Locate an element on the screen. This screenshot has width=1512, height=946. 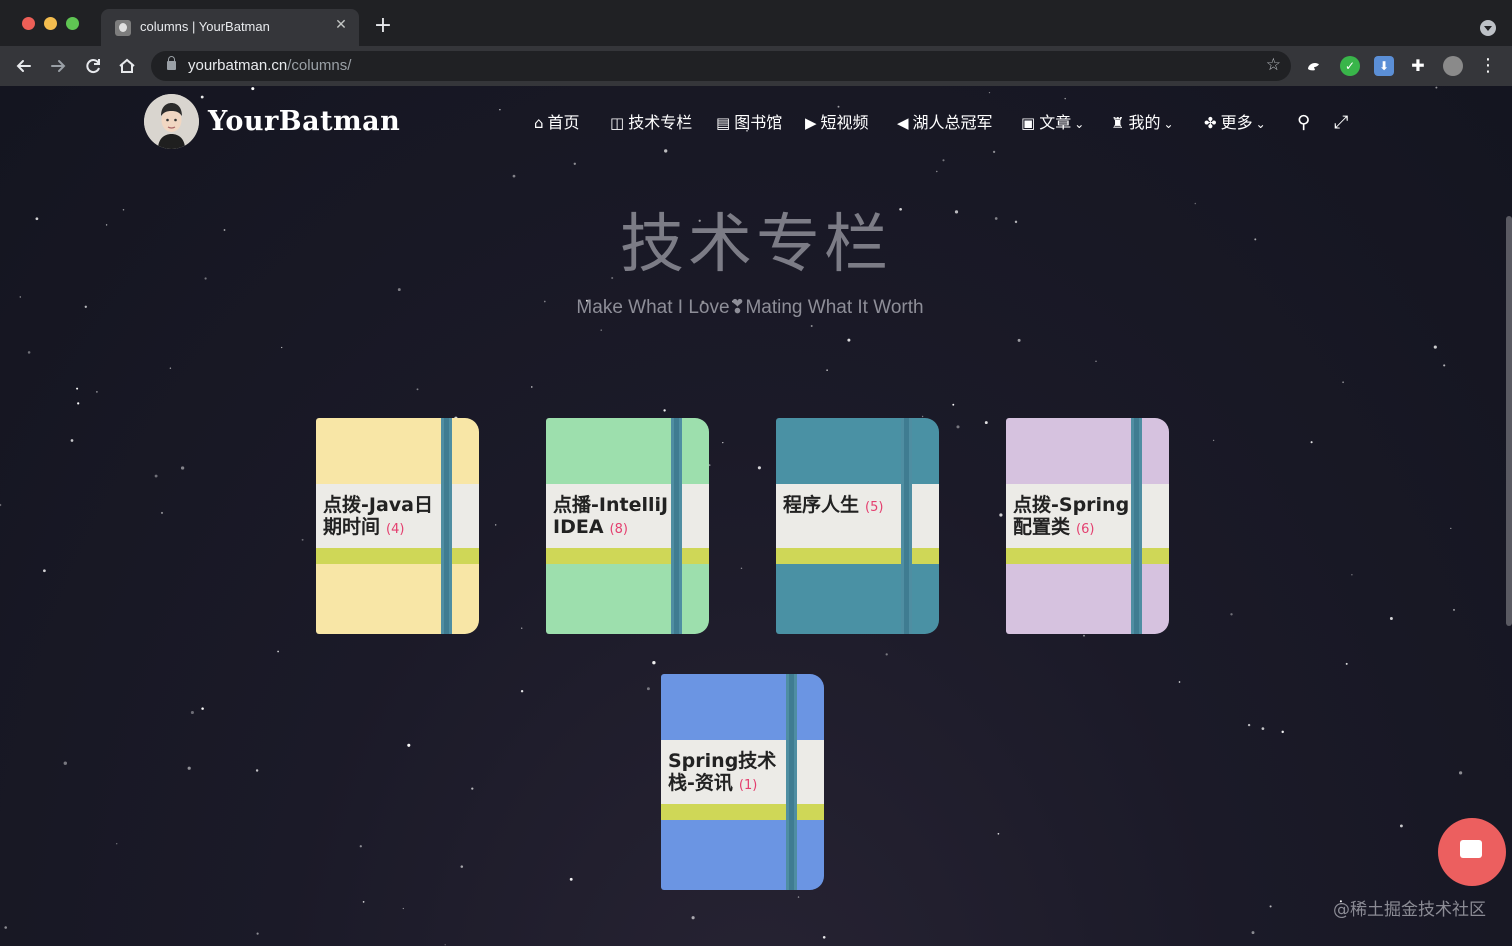
reload-button is located at coordinates (93, 66).